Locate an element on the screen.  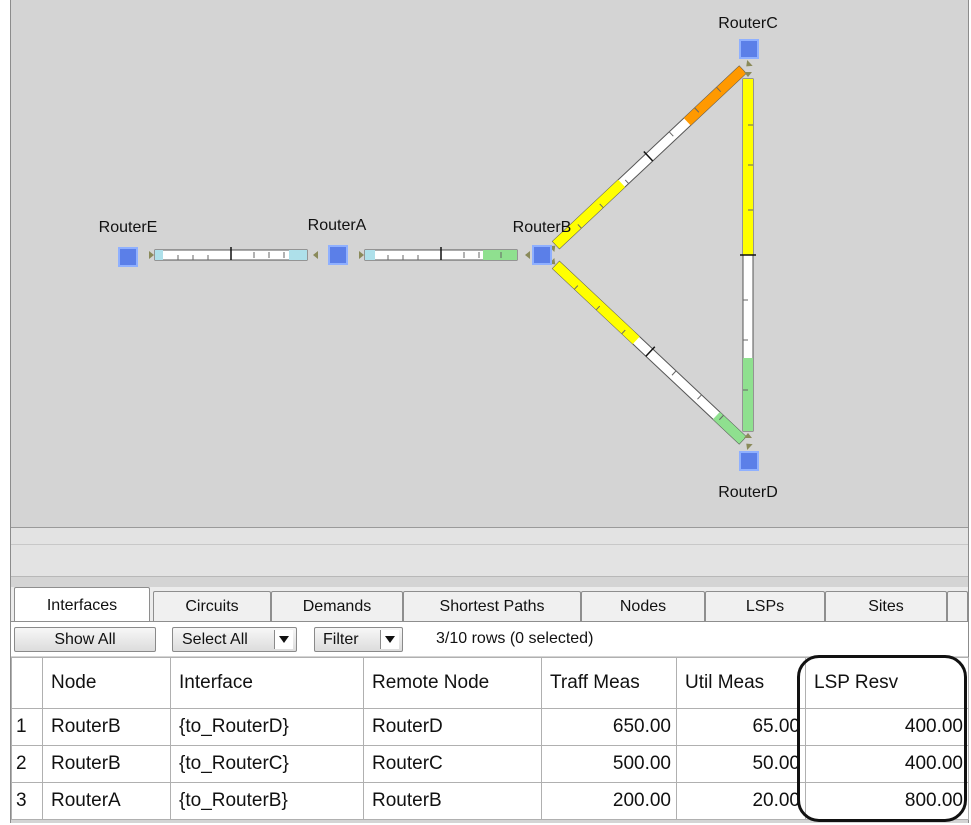
column-header-node: Node is located at coordinates (106, 683).